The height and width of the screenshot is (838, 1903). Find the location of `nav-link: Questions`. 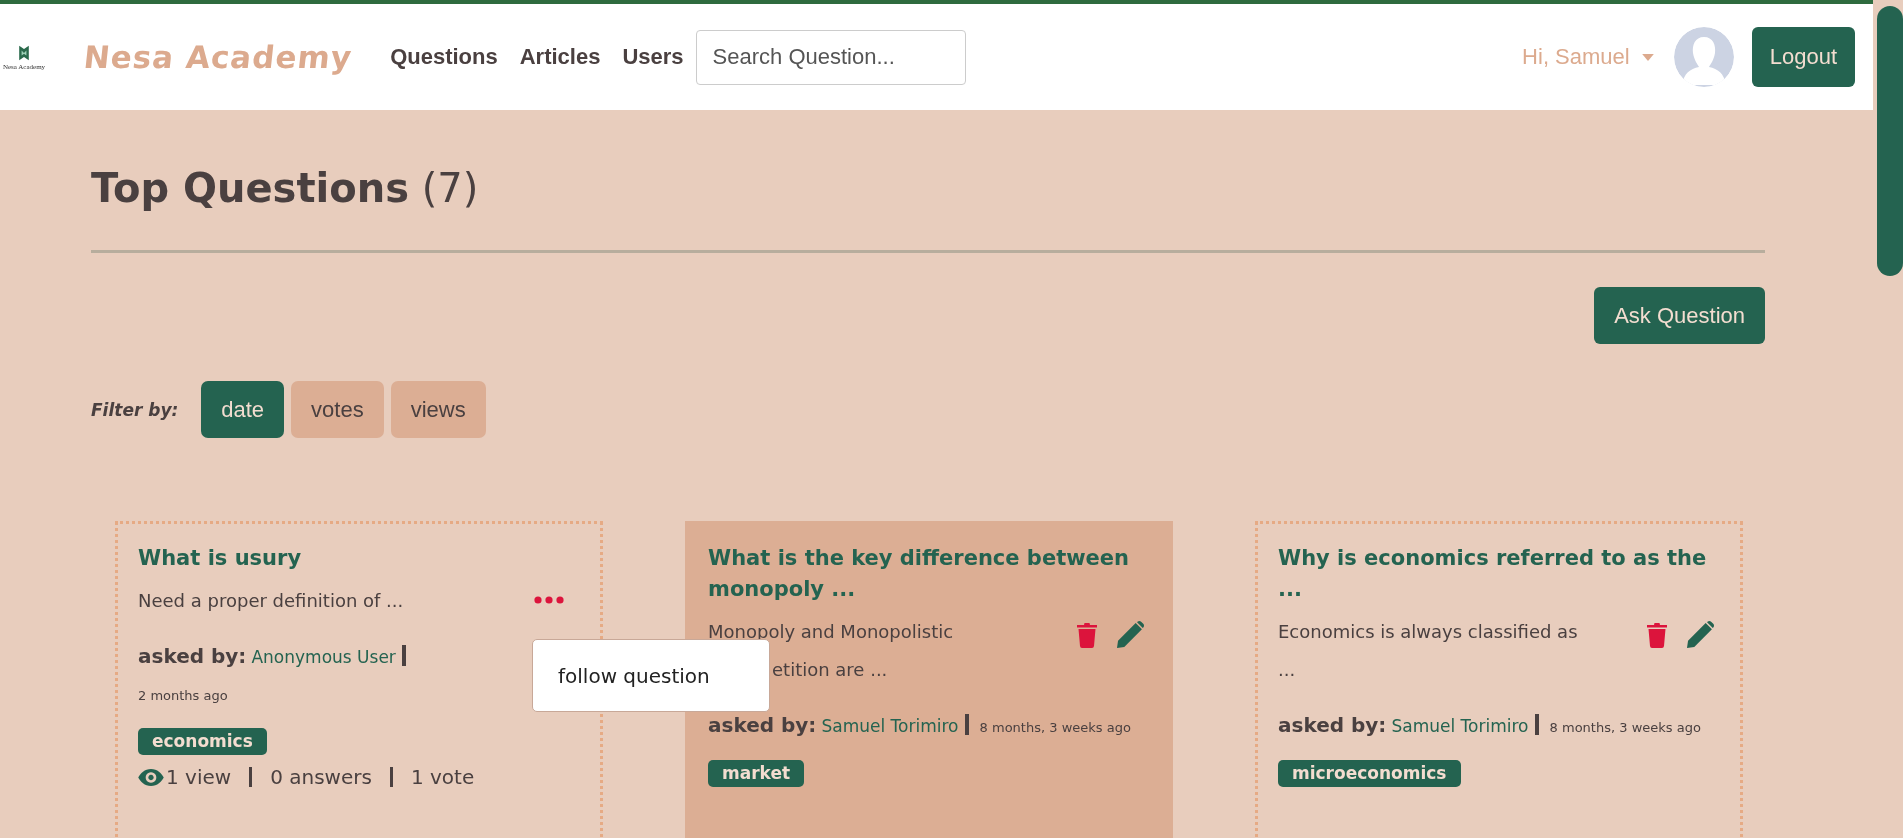

nav-link: Questions is located at coordinates (444, 57).